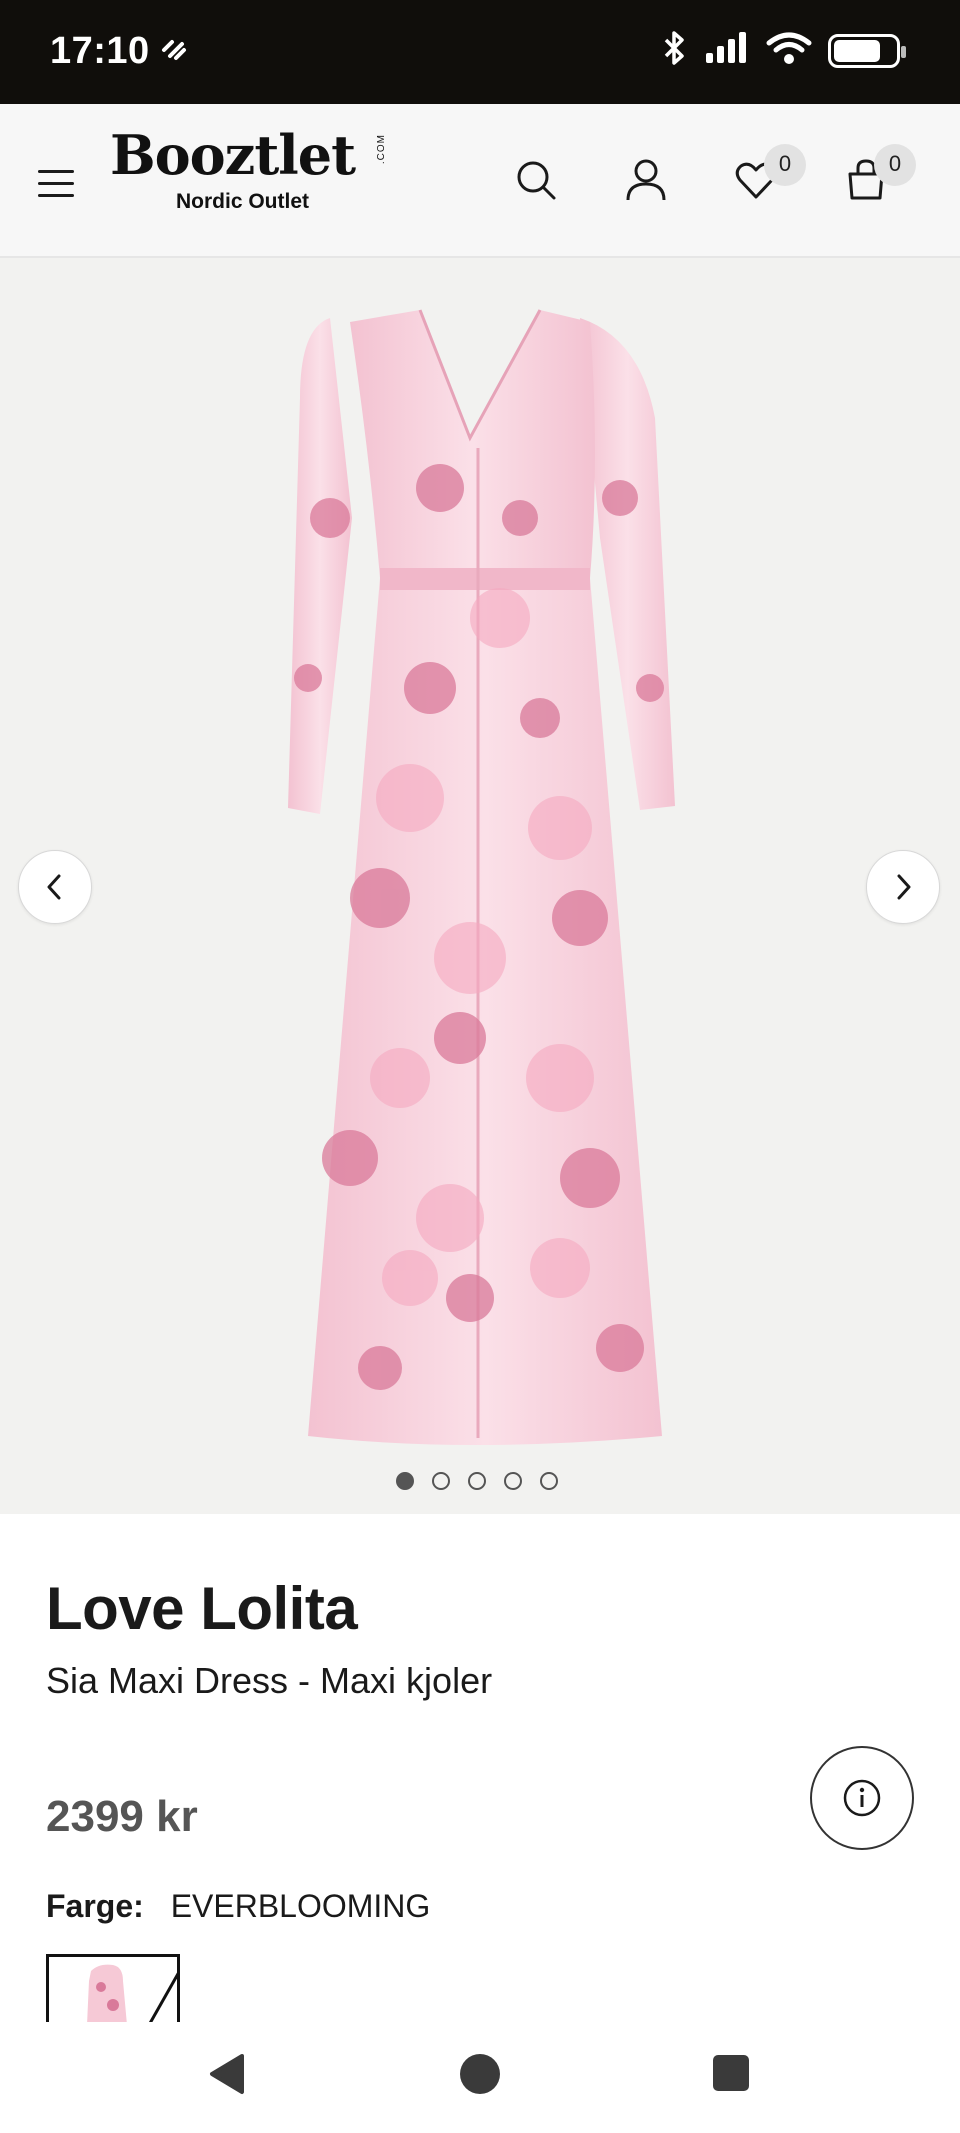 Image resolution: width=960 pixels, height=2133 pixels. I want to click on cellular-signal-icon, so click(727, 50).